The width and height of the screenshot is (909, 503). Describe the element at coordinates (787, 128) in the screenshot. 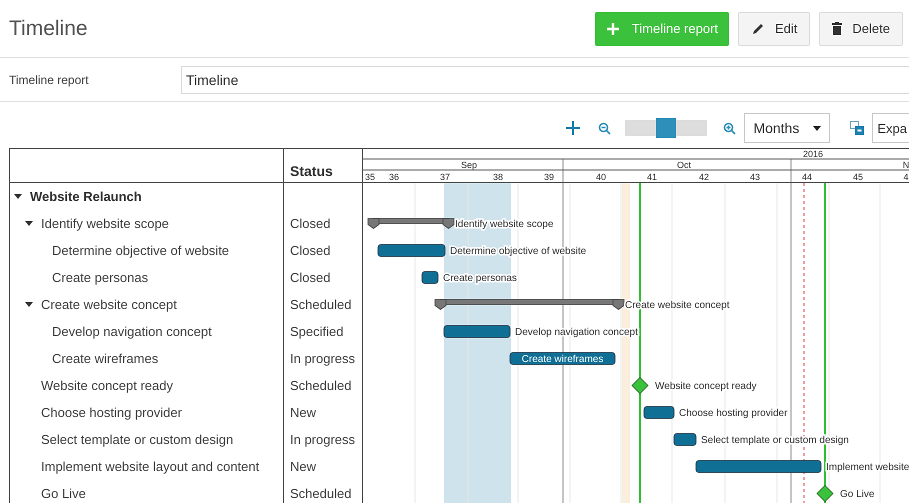

I see `scale-dropdown: Months` at that location.